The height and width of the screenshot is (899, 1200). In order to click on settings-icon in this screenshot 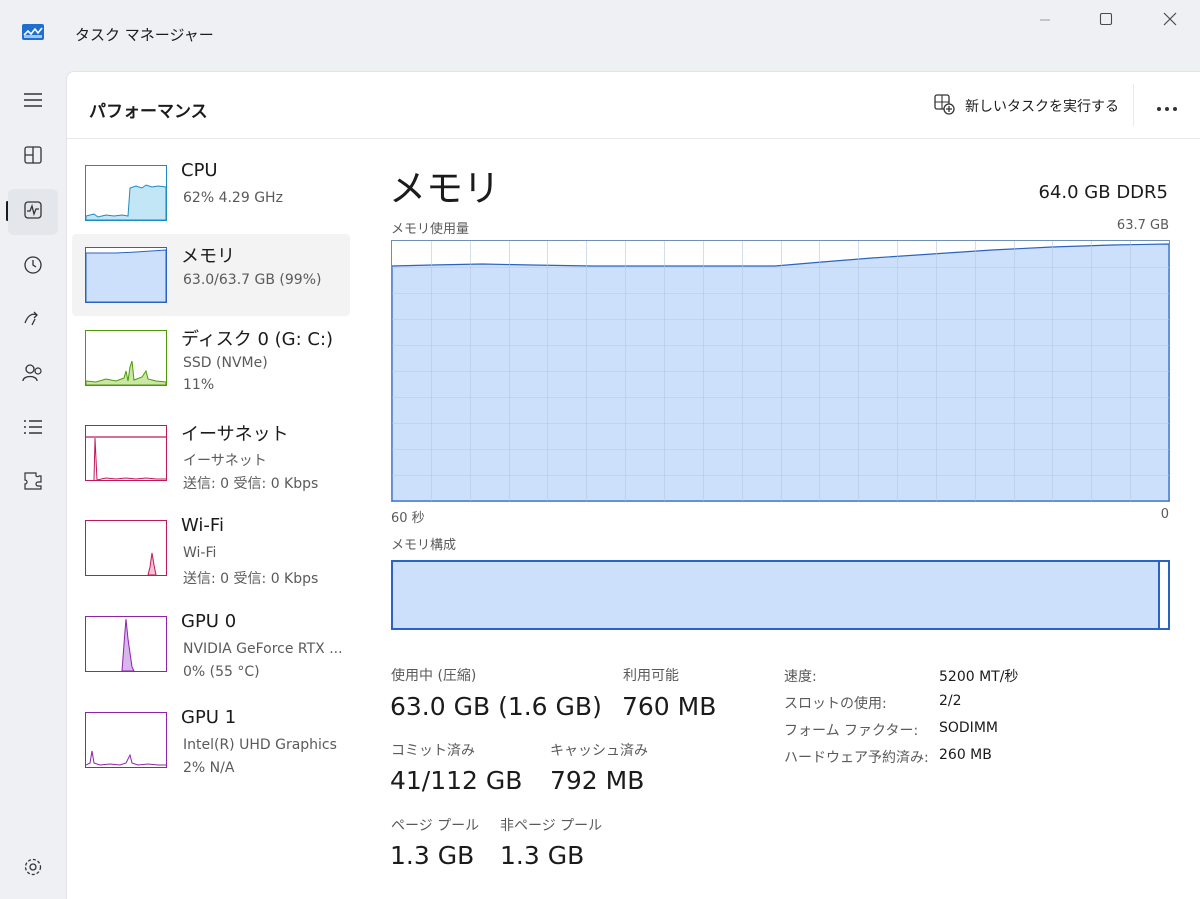, I will do `click(33, 869)`.